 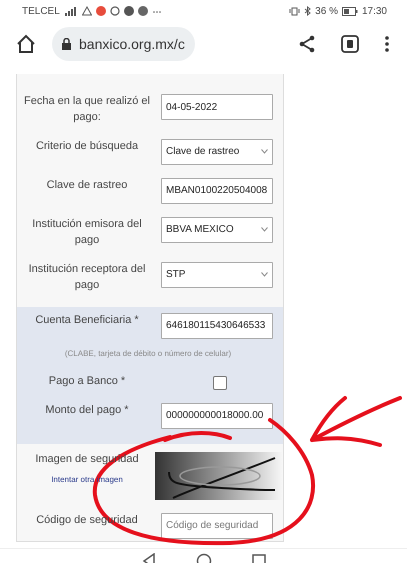 What do you see at coordinates (87, 320) in the screenshot?
I see `field-label: Cuenta Beneficiaria *` at bounding box center [87, 320].